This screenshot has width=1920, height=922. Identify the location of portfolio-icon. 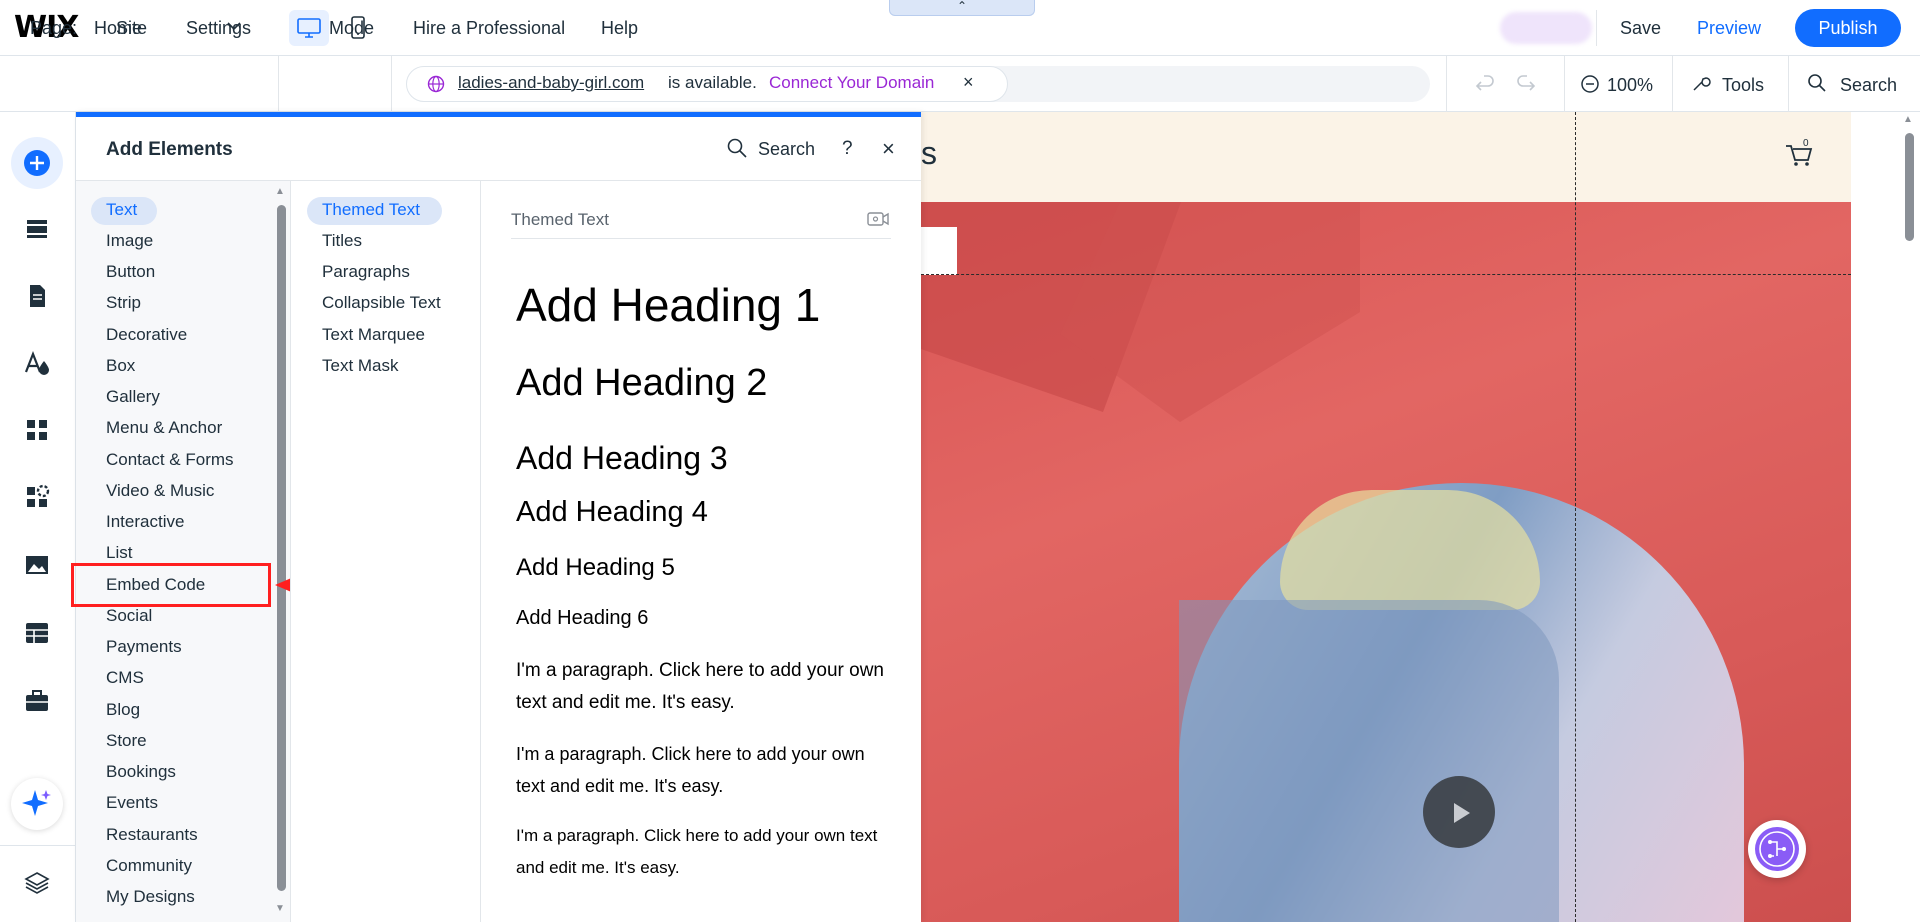
(37, 701).